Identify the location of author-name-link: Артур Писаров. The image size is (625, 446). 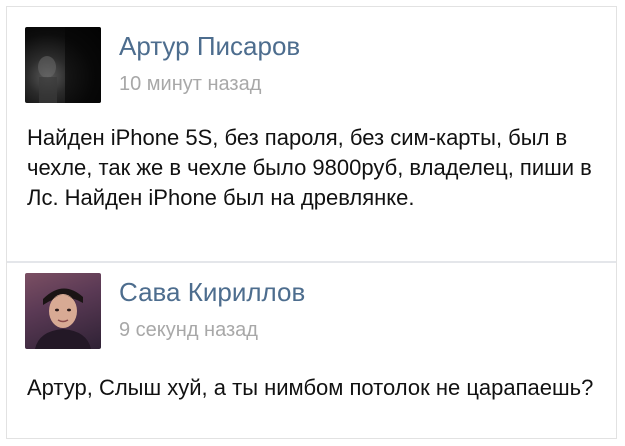
(209, 46).